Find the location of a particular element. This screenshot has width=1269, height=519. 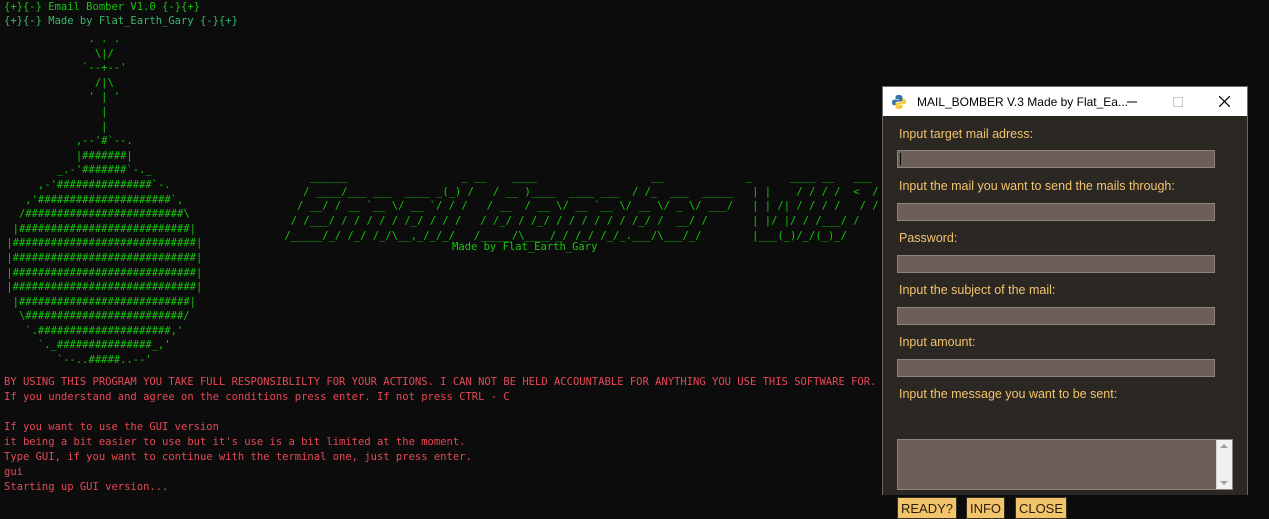

amount-label: Input amount: is located at coordinates (937, 342).